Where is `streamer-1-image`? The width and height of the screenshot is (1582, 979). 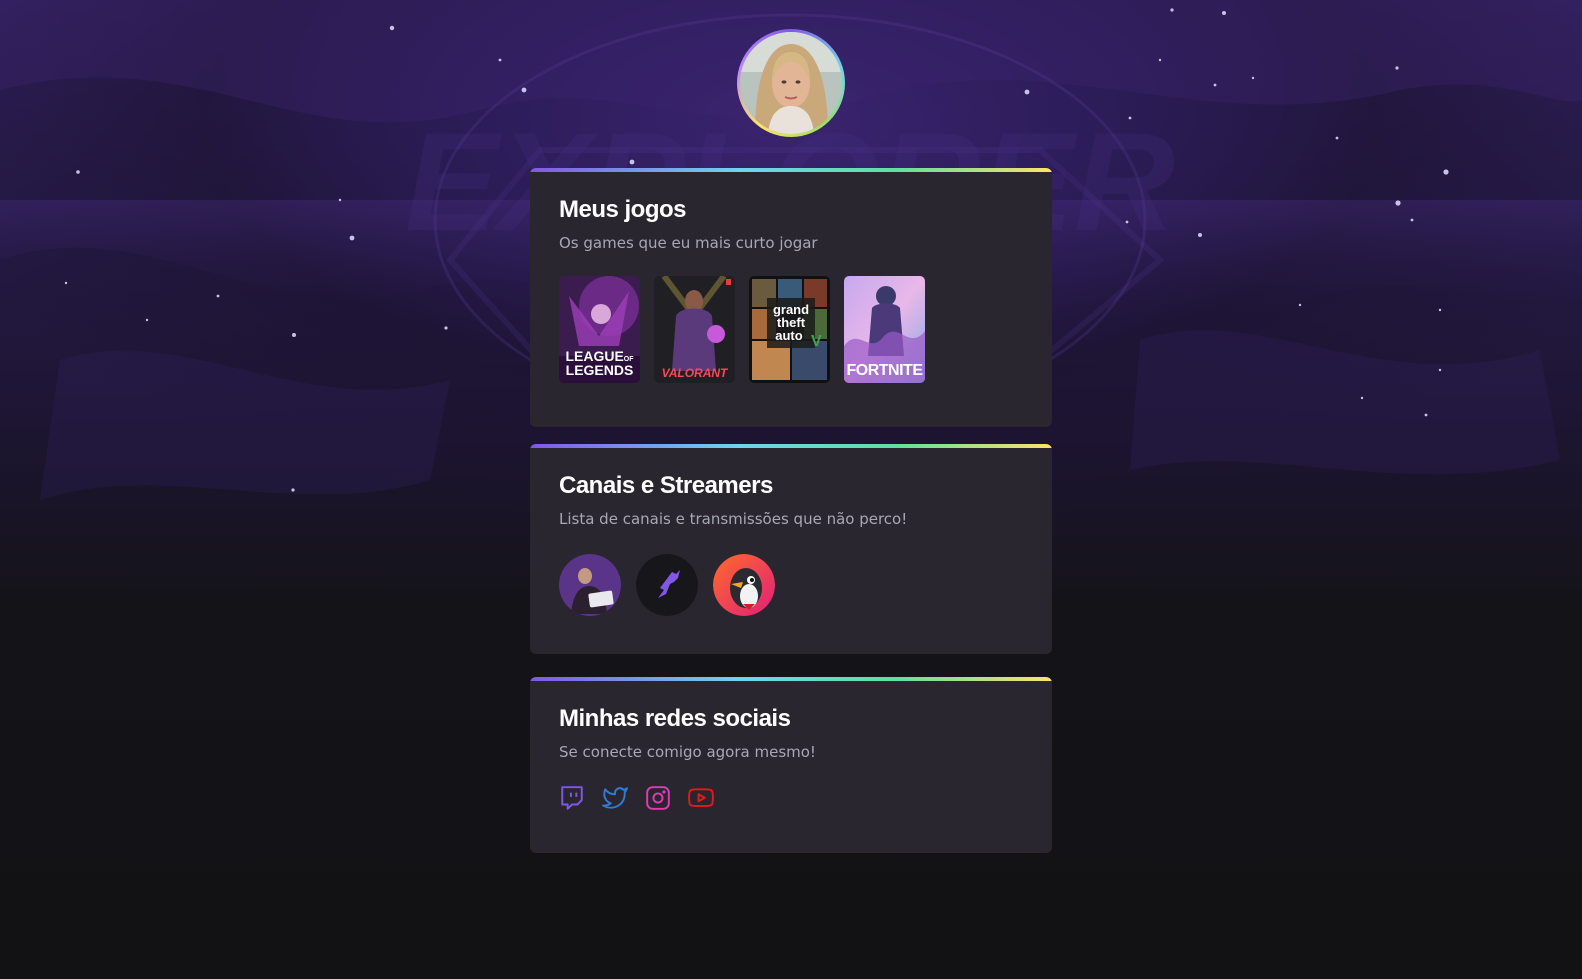 streamer-1-image is located at coordinates (590, 585).